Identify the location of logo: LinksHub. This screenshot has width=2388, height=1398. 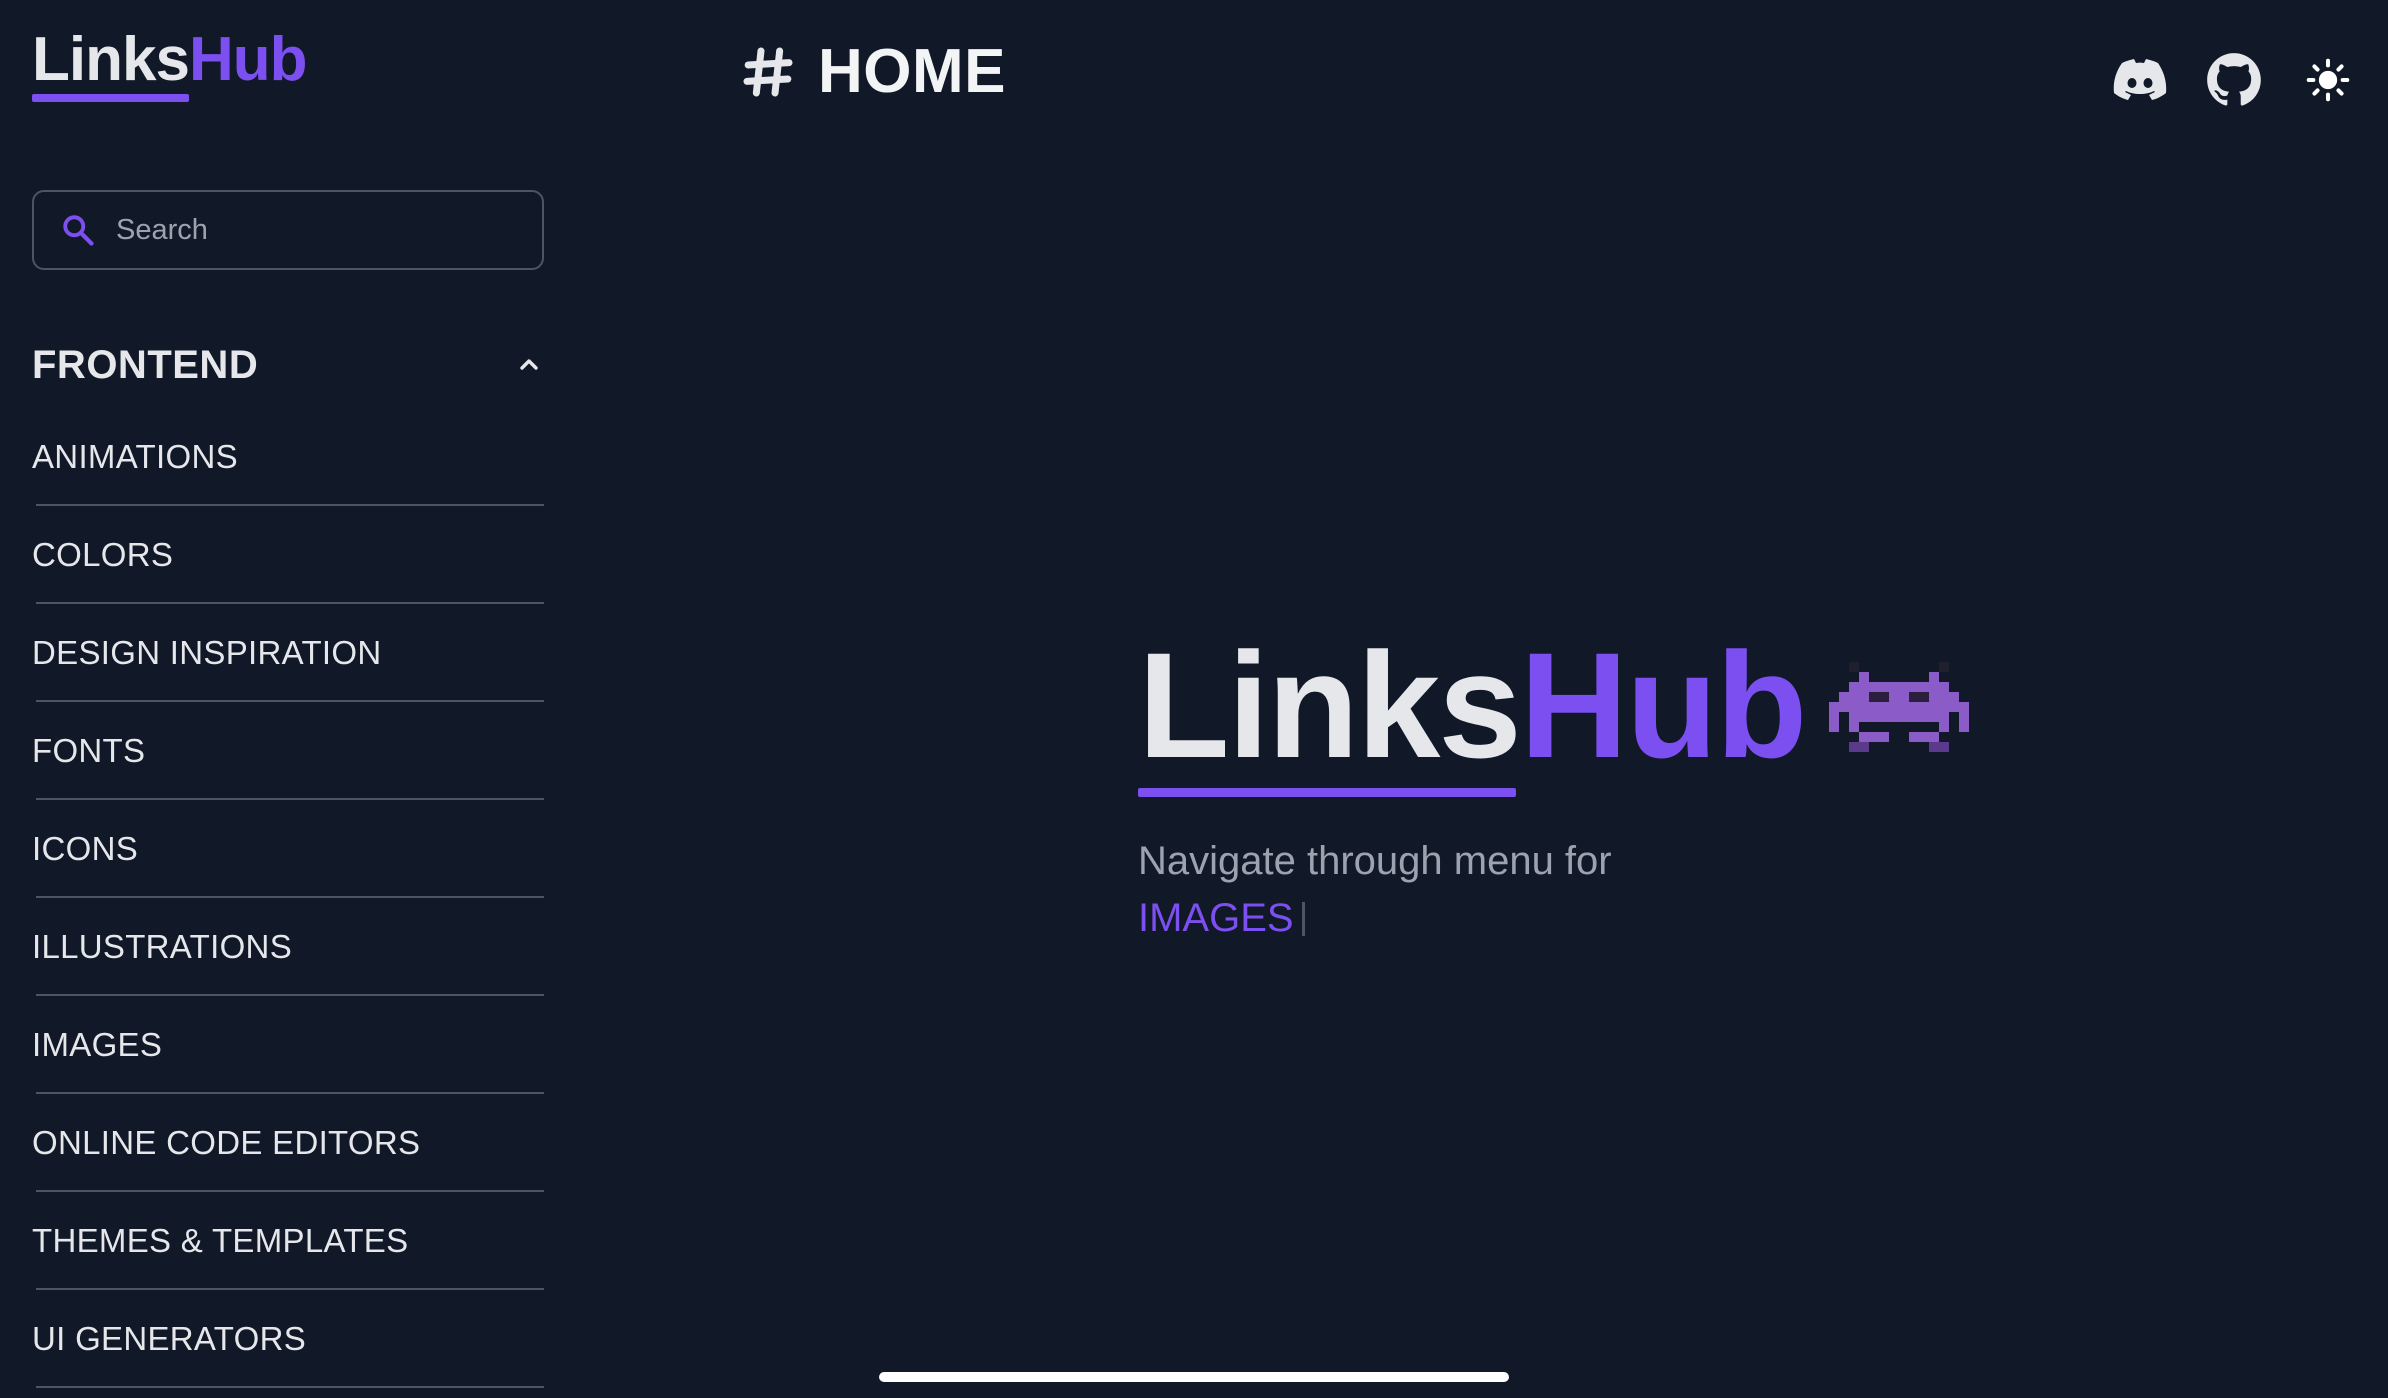
(170, 60).